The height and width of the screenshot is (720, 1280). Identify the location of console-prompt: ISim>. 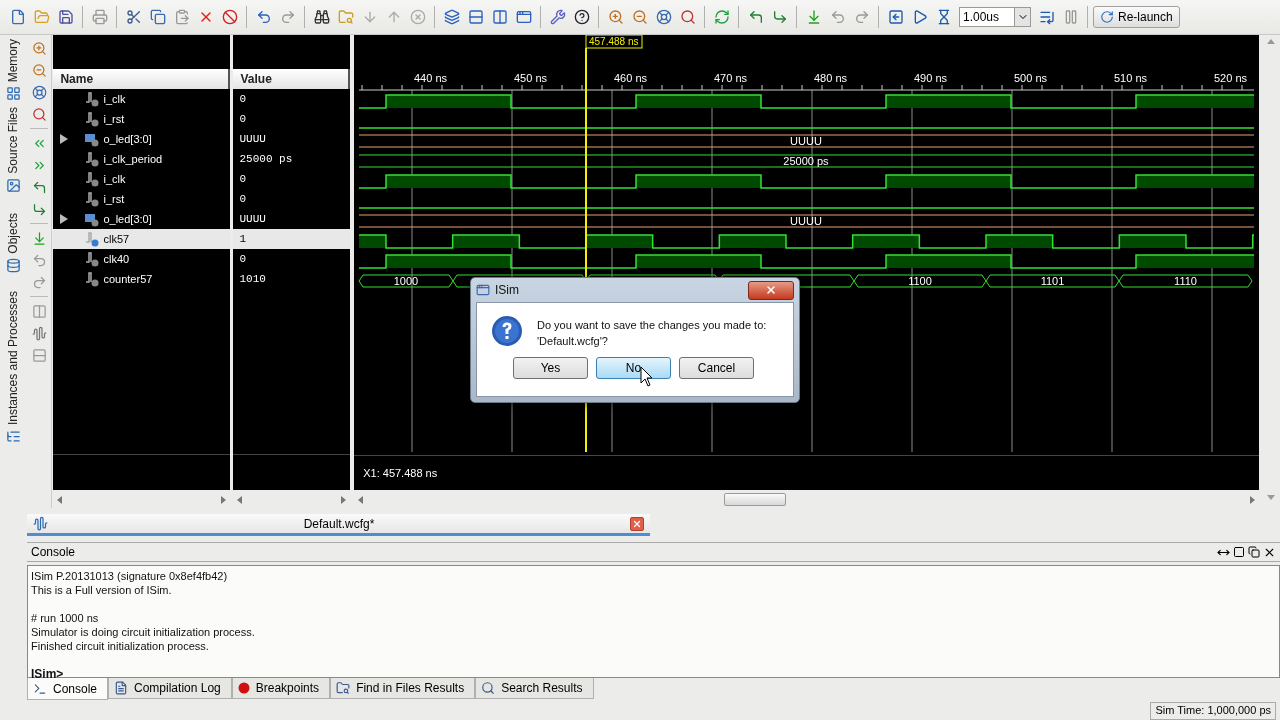
(653, 674).